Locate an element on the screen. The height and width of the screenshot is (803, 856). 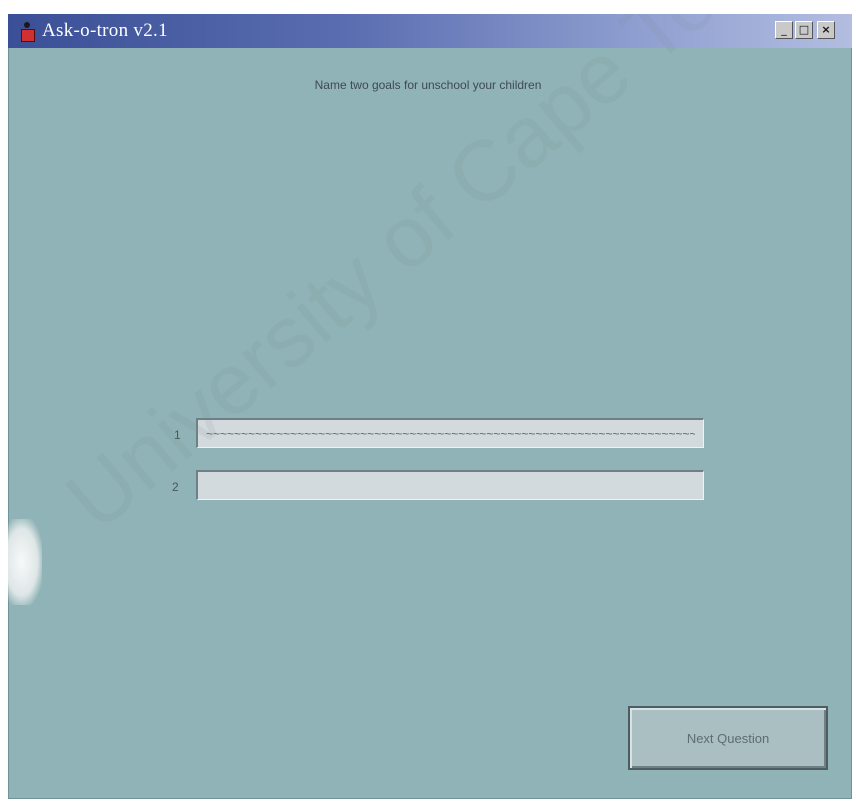
close-icon: × is located at coordinates (826, 30).